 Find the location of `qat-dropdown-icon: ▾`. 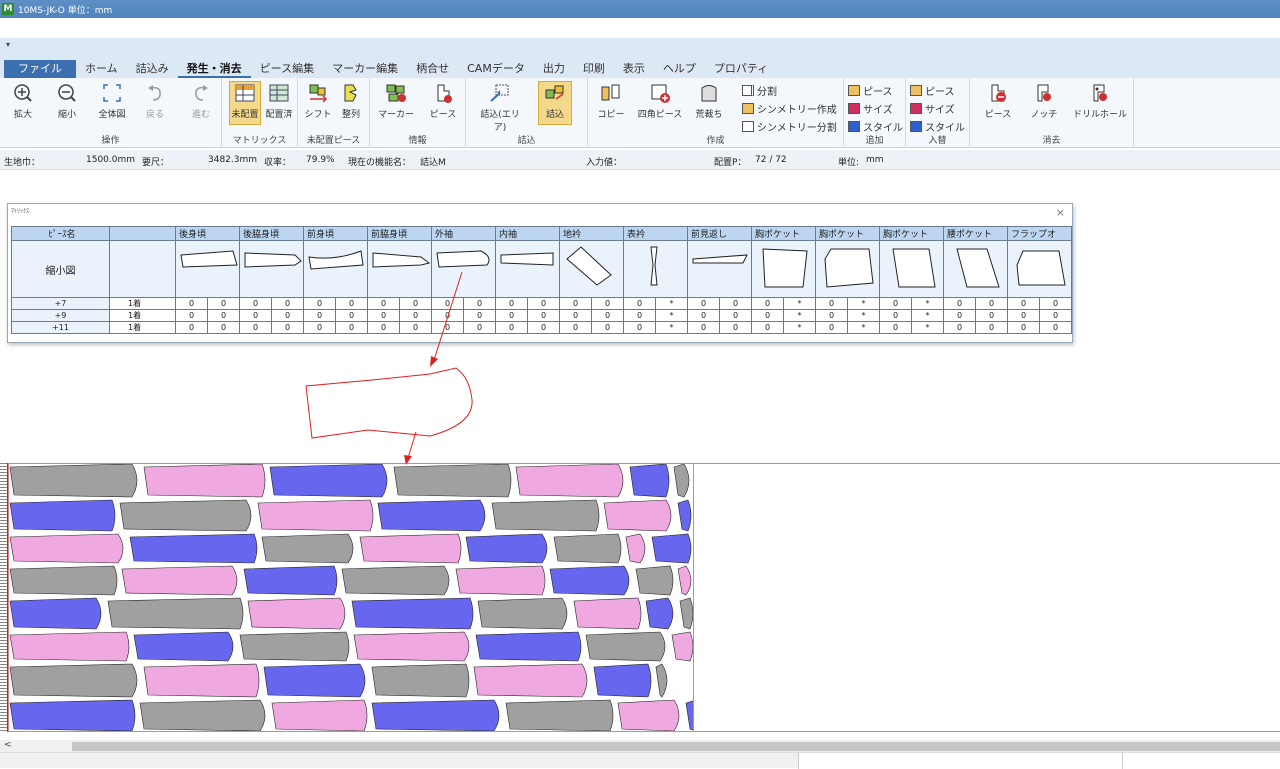

qat-dropdown-icon: ▾ is located at coordinates (8, 44).